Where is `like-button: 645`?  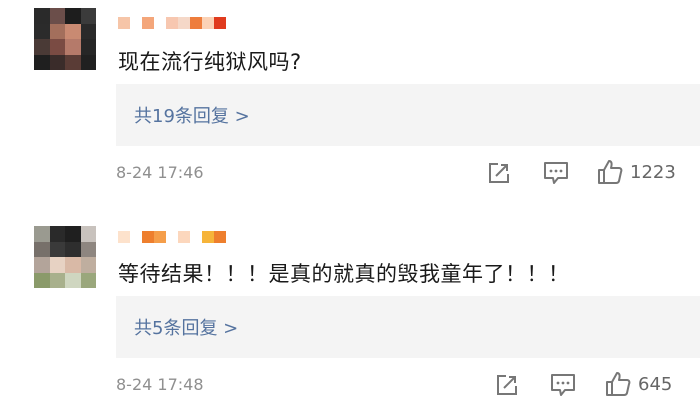 like-button: 645 is located at coordinates (638, 384).